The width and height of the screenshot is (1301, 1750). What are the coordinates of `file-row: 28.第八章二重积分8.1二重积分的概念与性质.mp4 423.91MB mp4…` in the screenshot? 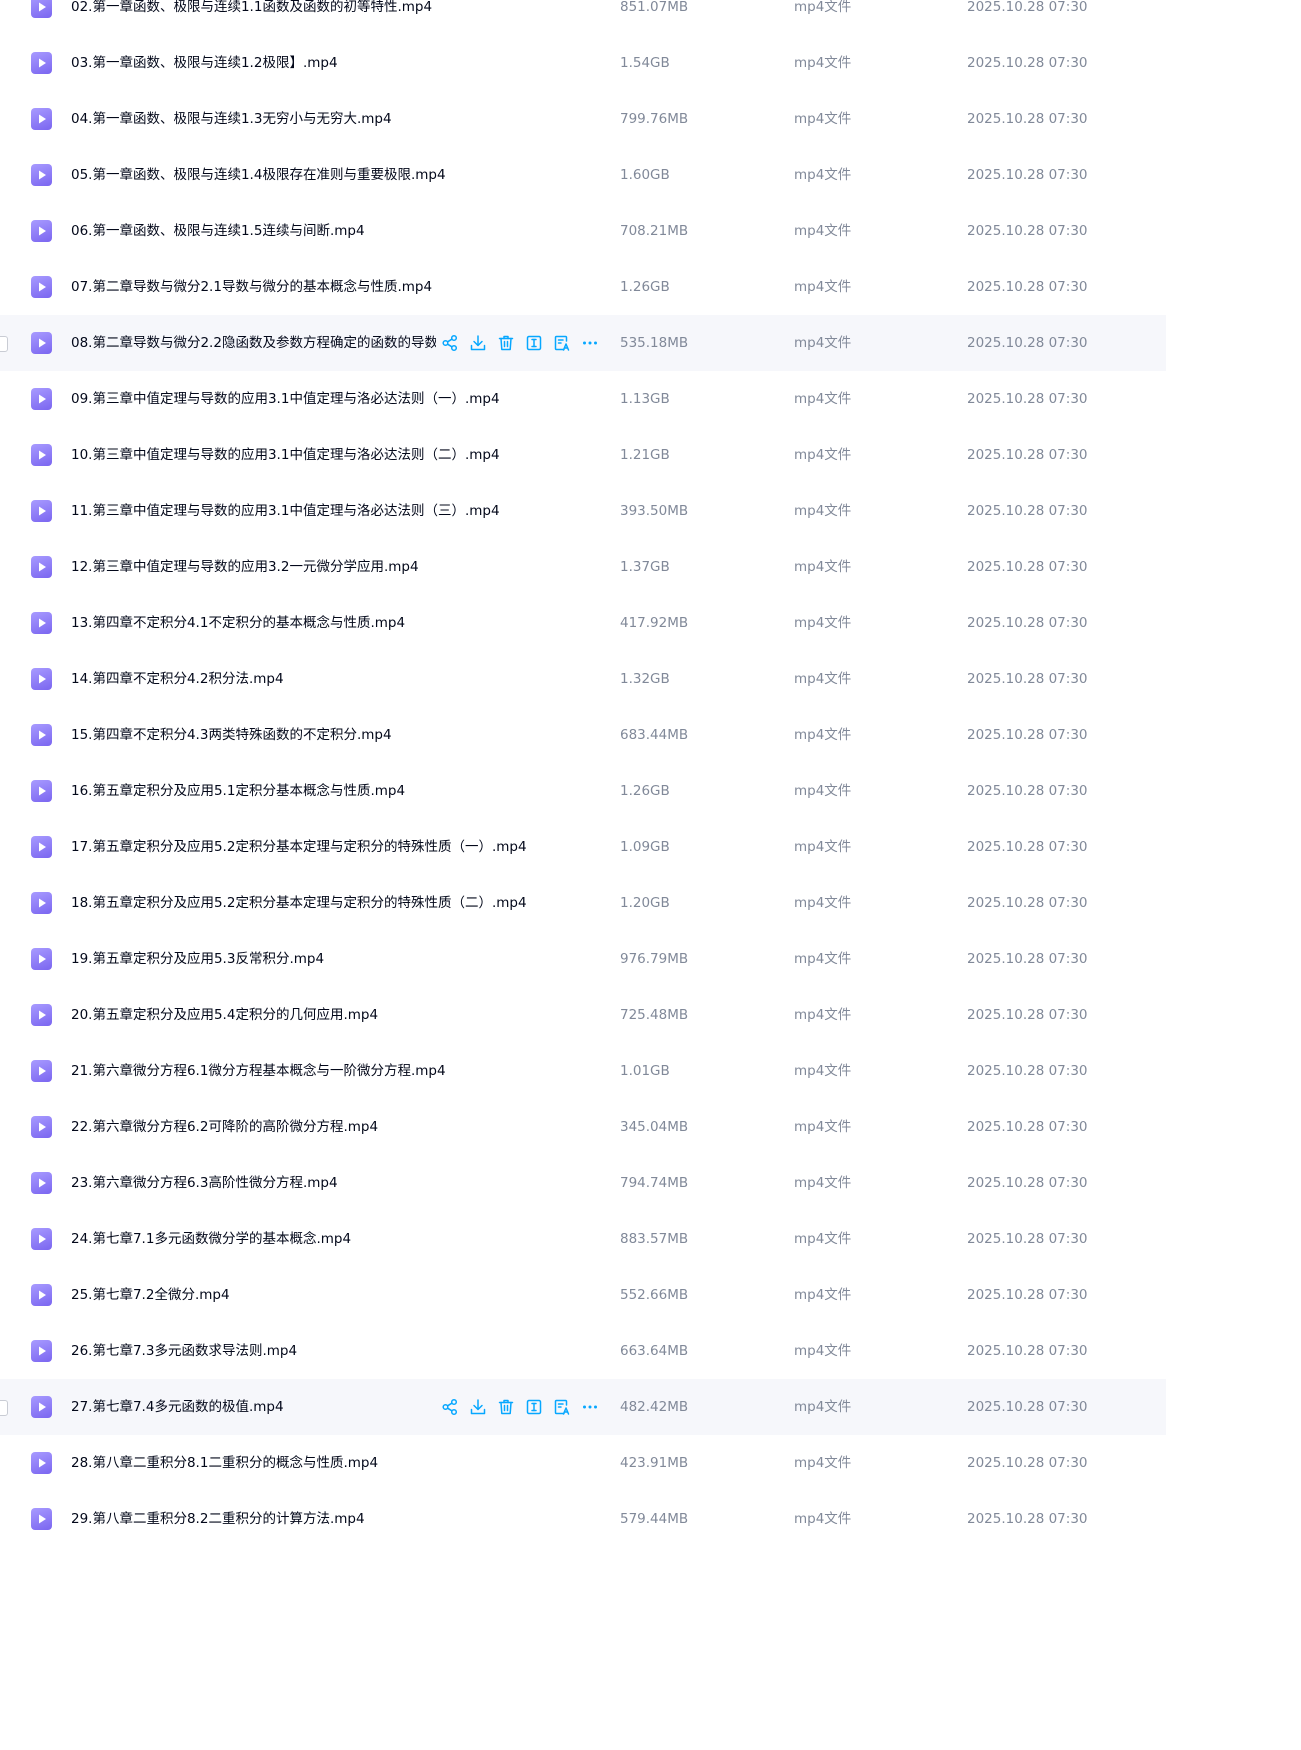 It's located at (583, 1463).